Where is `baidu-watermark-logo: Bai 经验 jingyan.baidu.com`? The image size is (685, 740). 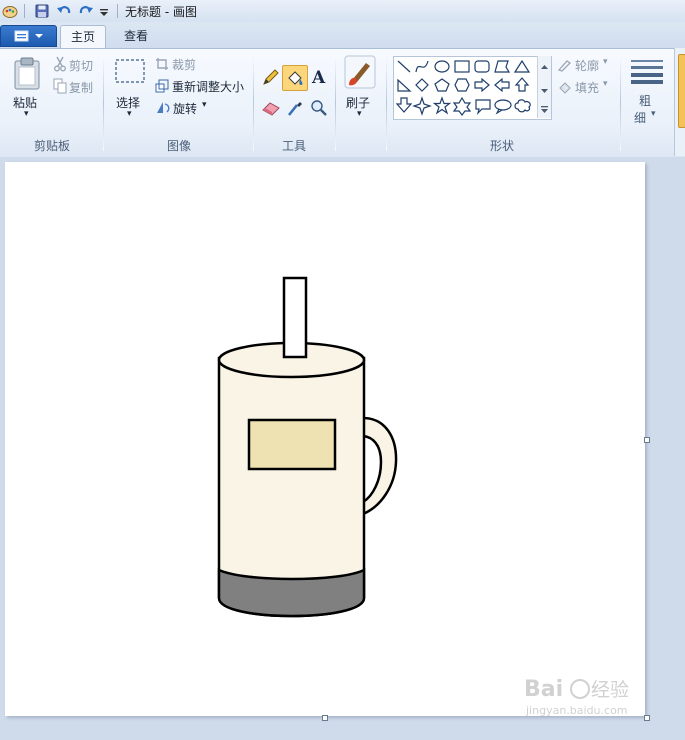 baidu-watermark-logo: Bai 经验 jingyan.baidu.com is located at coordinates (576, 697).